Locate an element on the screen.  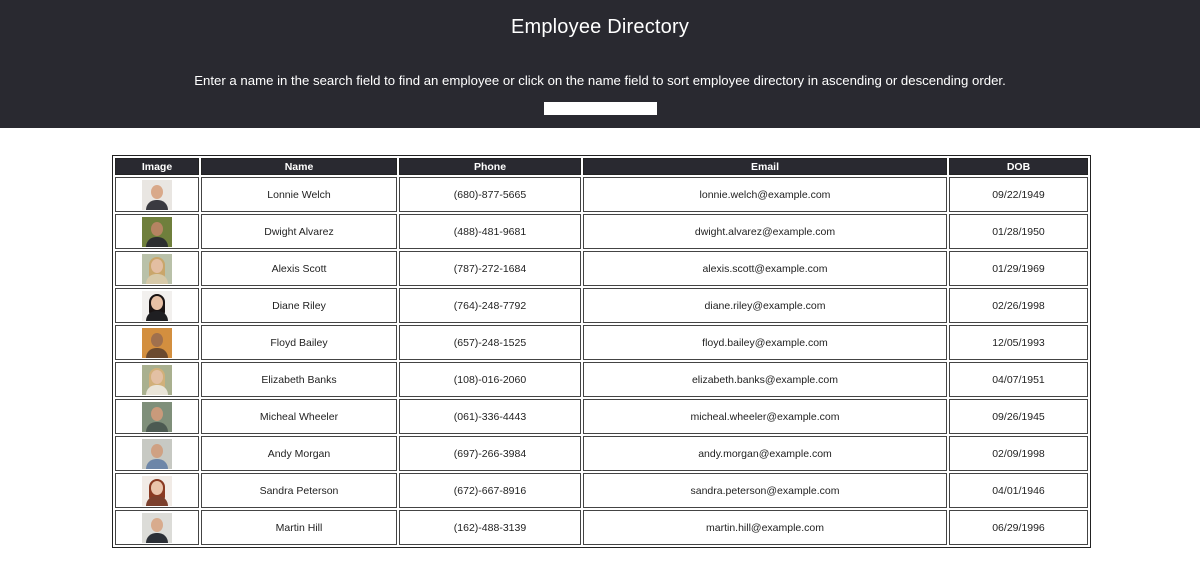
dob-cell: 01/28/1950 is located at coordinates (1018, 231).